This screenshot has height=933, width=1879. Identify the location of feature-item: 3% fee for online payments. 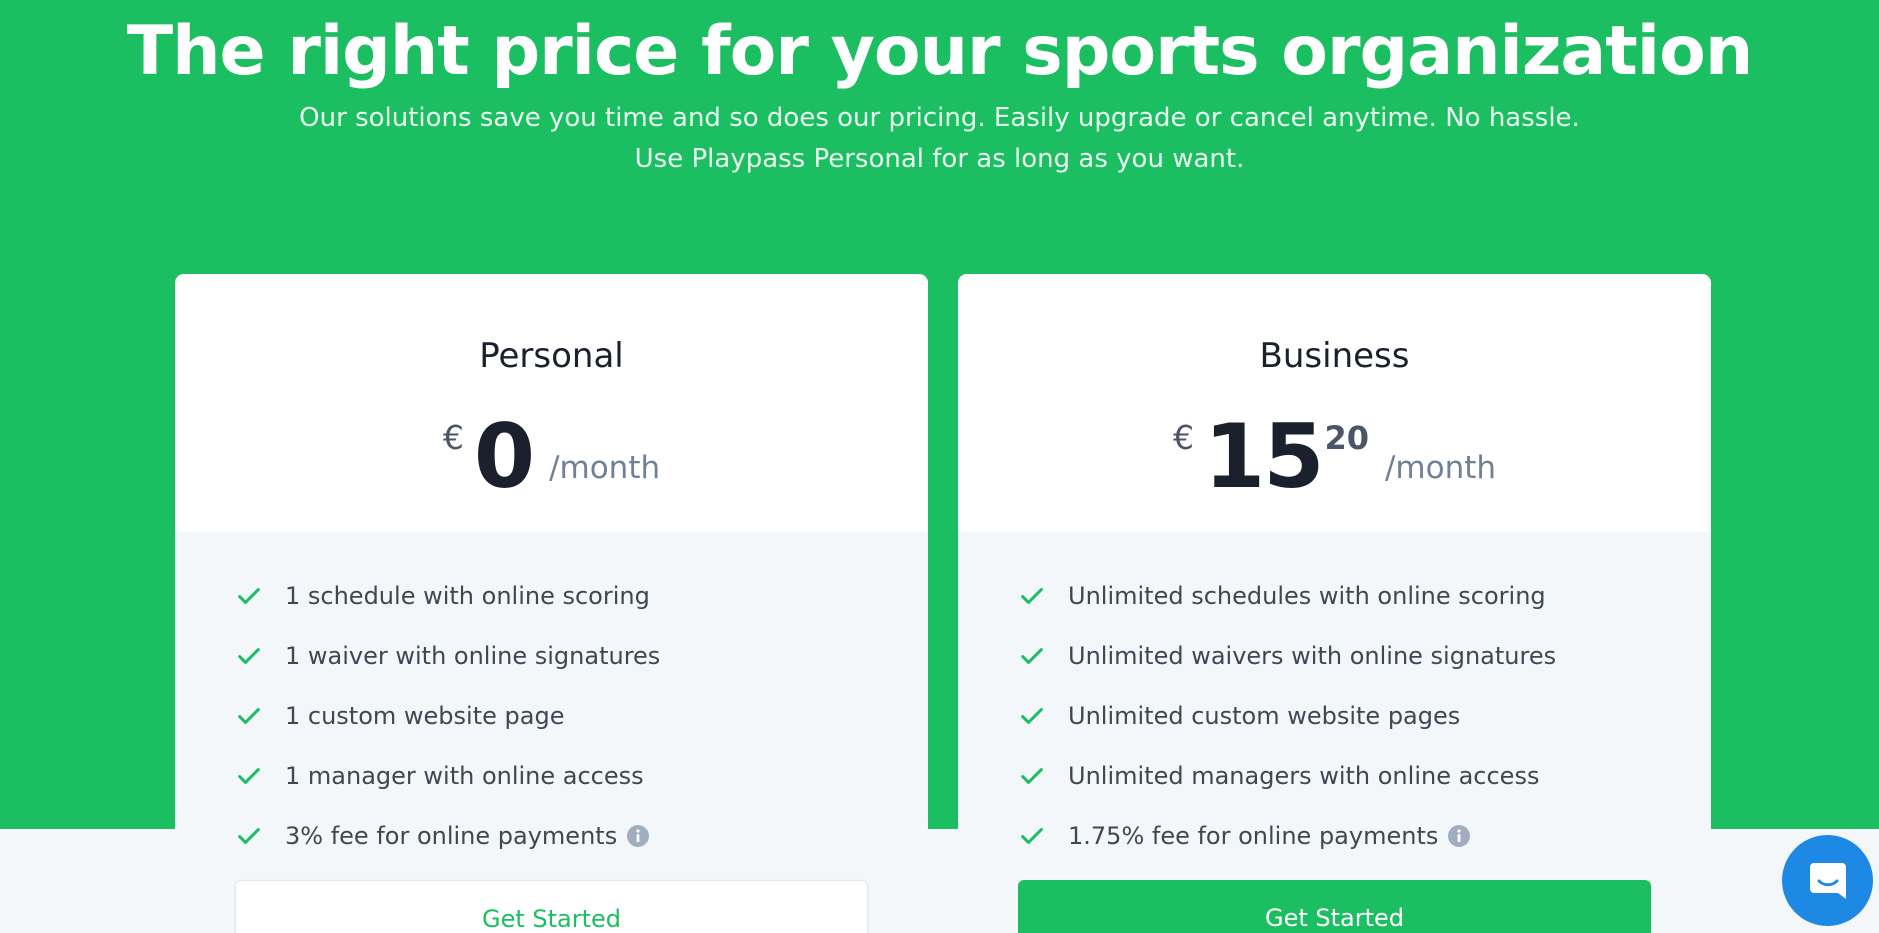
(447, 836).